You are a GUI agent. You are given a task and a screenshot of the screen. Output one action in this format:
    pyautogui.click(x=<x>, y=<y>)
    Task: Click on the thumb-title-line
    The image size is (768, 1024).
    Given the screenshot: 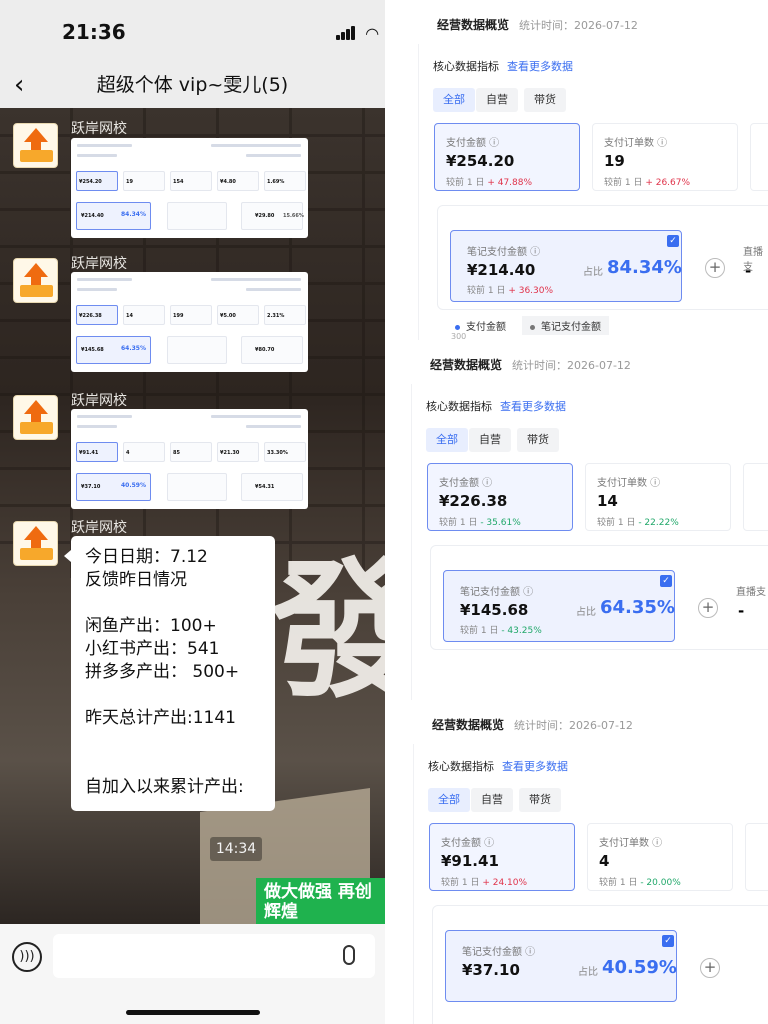 What is the action you would take?
    pyautogui.click(x=104, y=145)
    